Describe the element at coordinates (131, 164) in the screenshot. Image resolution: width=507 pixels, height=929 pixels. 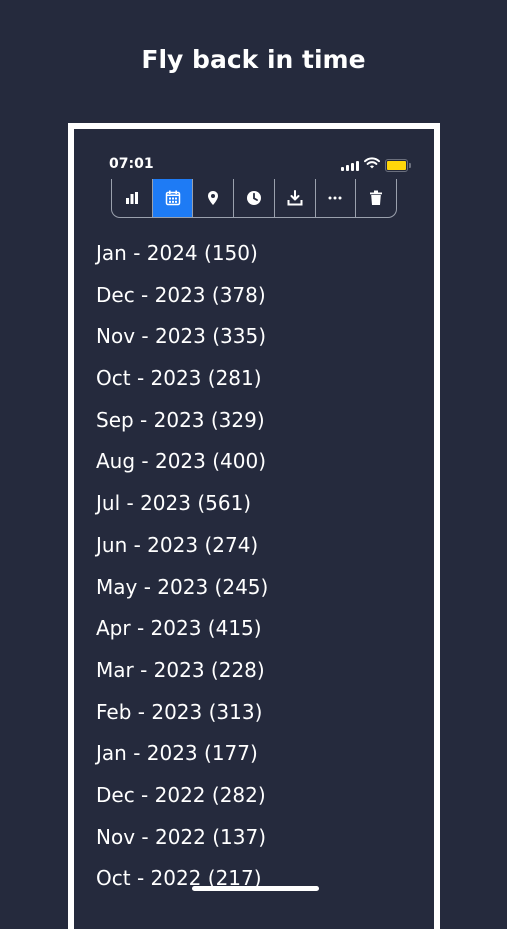
I see `status-time: 07:01` at that location.